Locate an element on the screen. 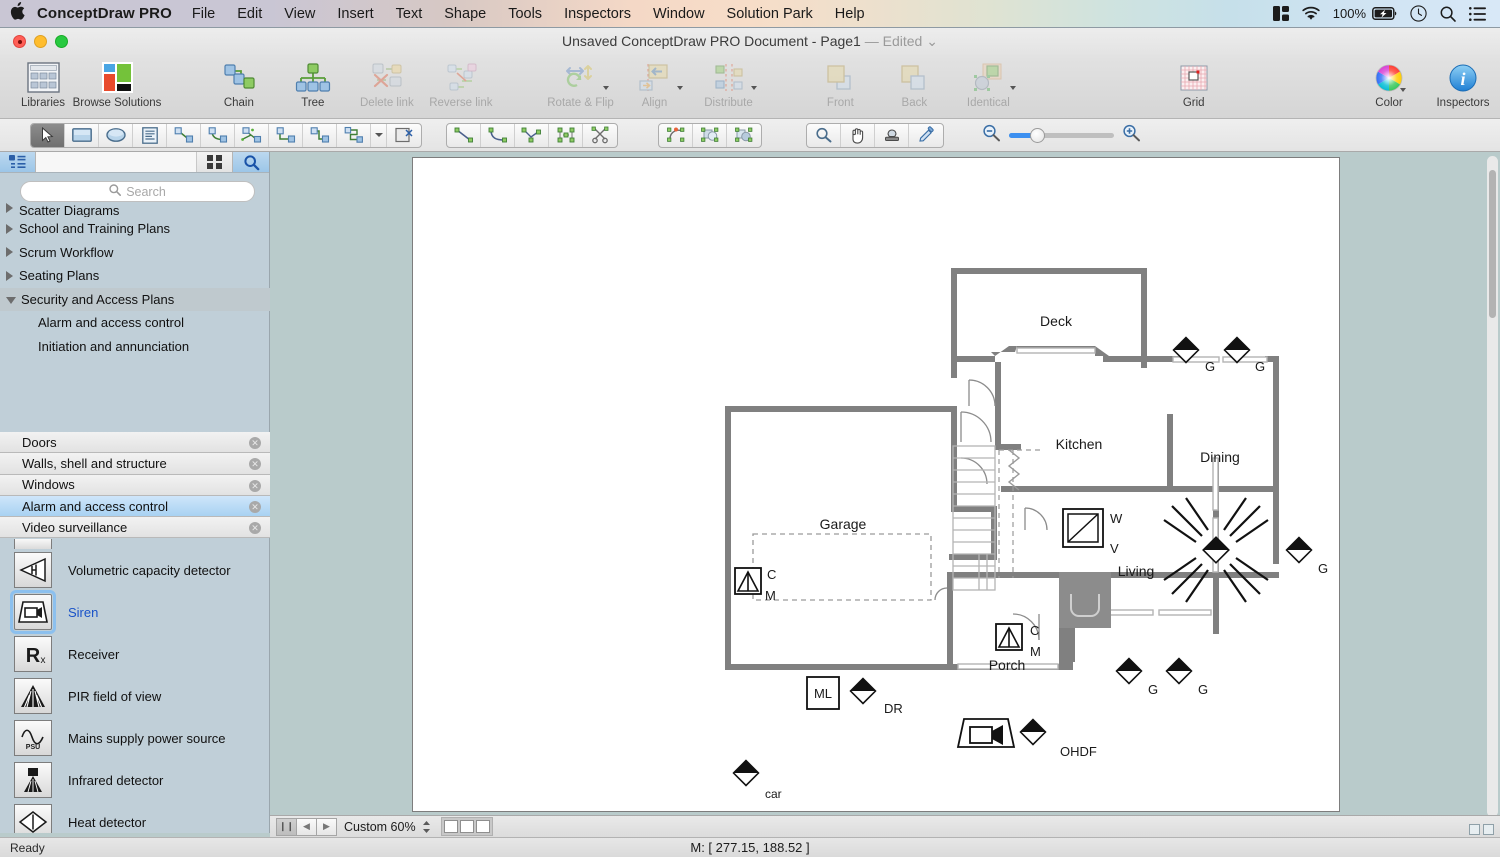 The image size is (1500, 857). tree-item-seating-plans: Seating Plans is located at coordinates (135, 276).